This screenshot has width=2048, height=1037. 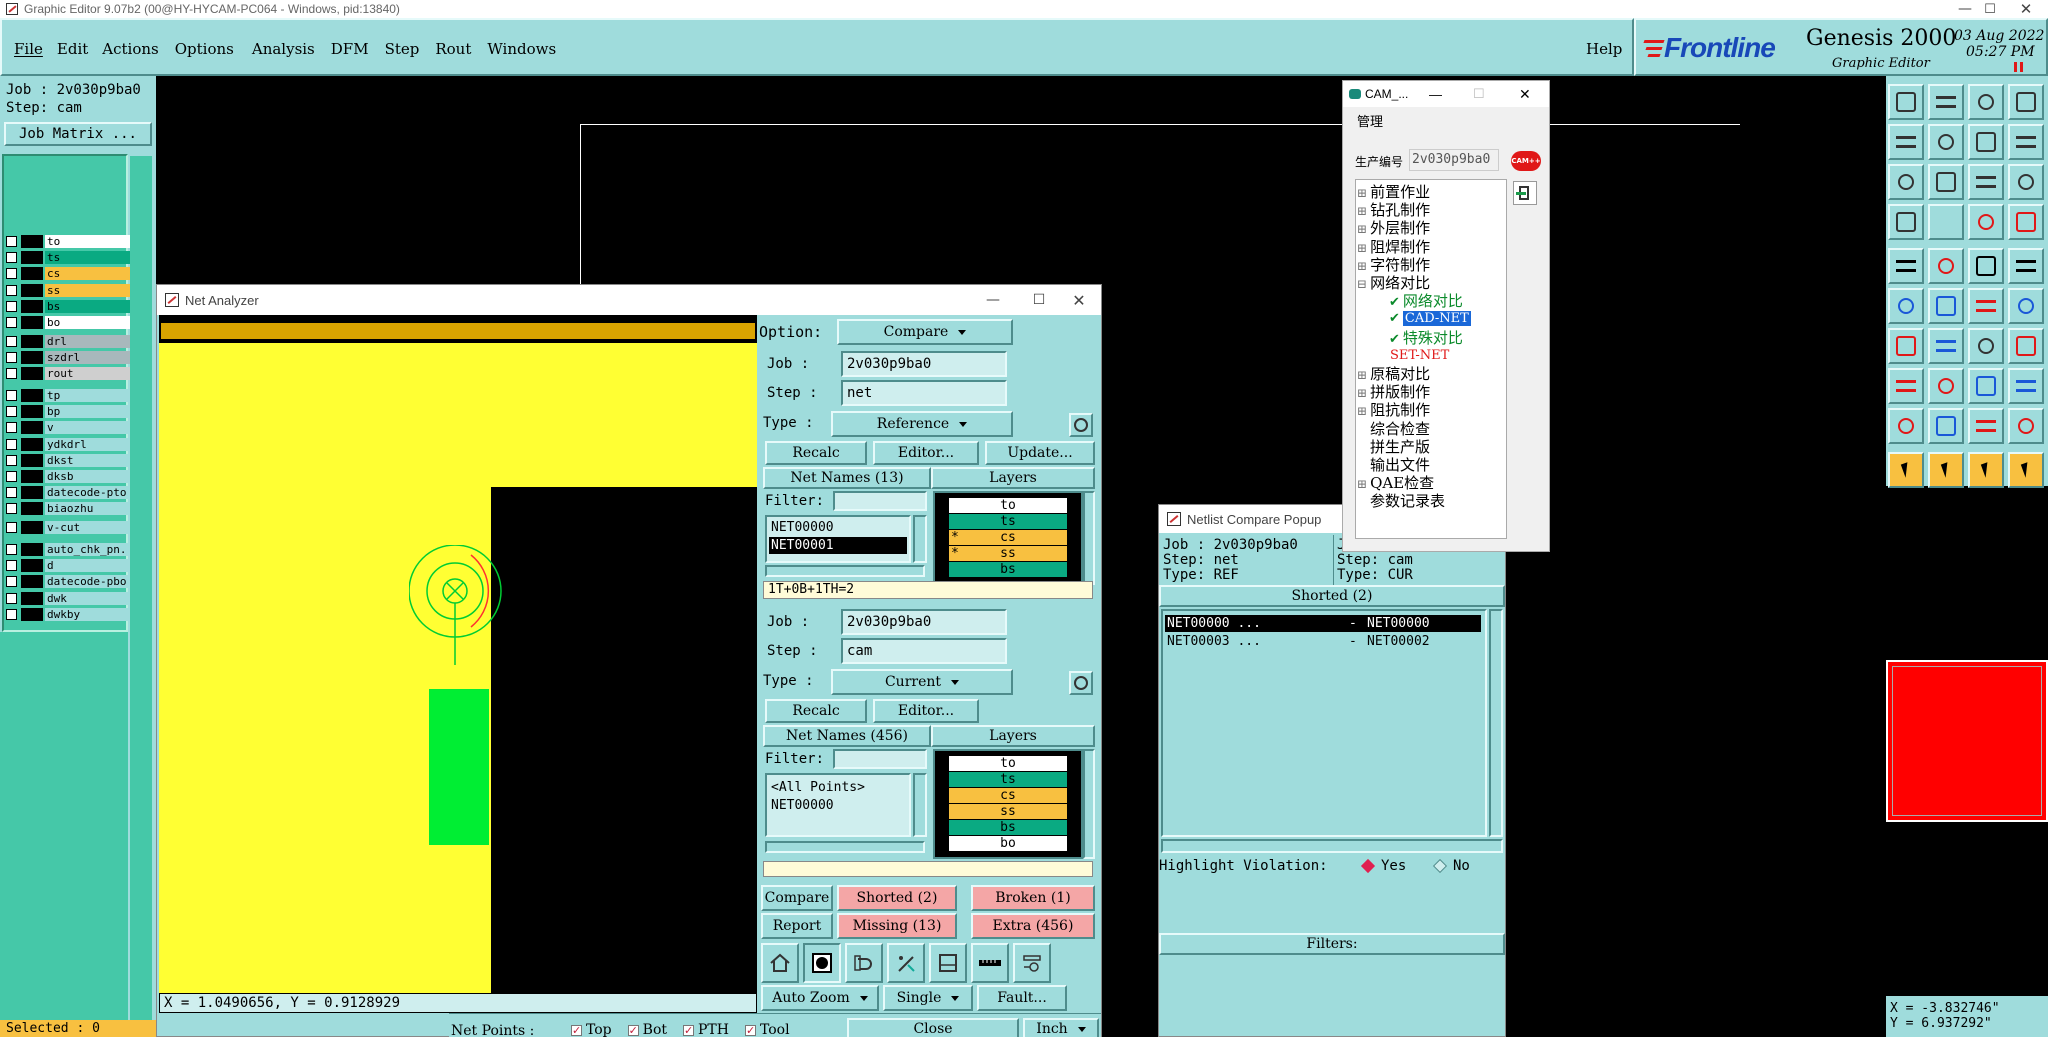 What do you see at coordinates (2026, 306) in the screenshot?
I see `branch-tool-button` at bounding box center [2026, 306].